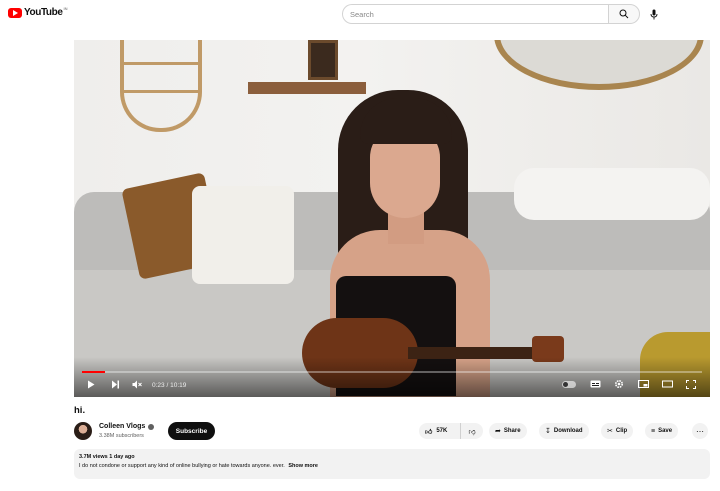 The image size is (720, 491). I want to click on play-button, so click(91, 384).